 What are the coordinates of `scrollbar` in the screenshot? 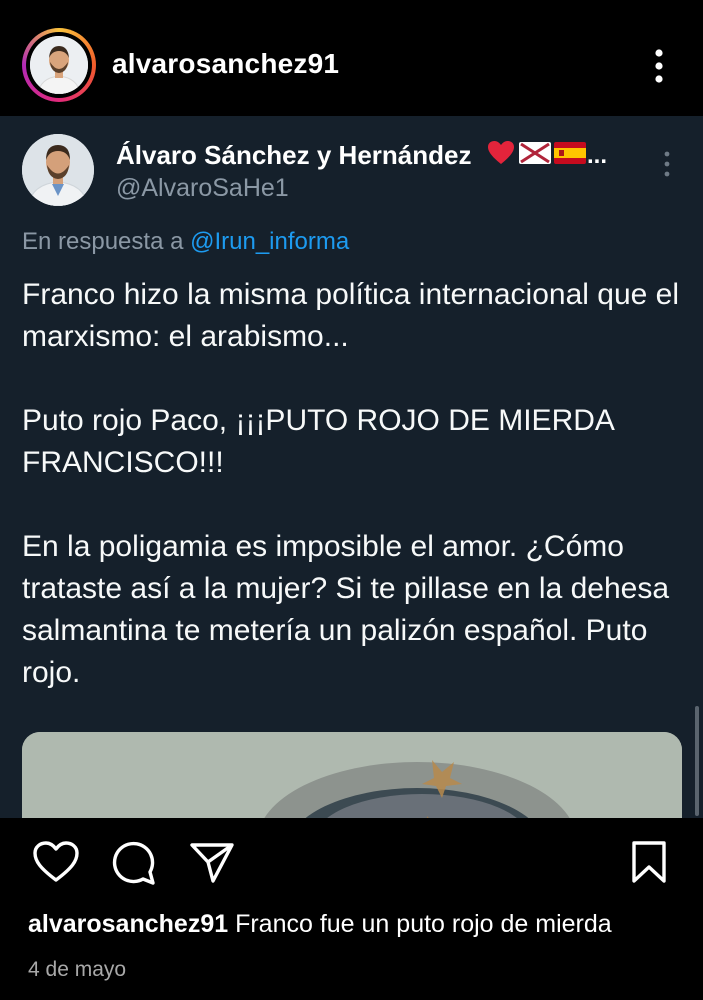 It's located at (697, 761).